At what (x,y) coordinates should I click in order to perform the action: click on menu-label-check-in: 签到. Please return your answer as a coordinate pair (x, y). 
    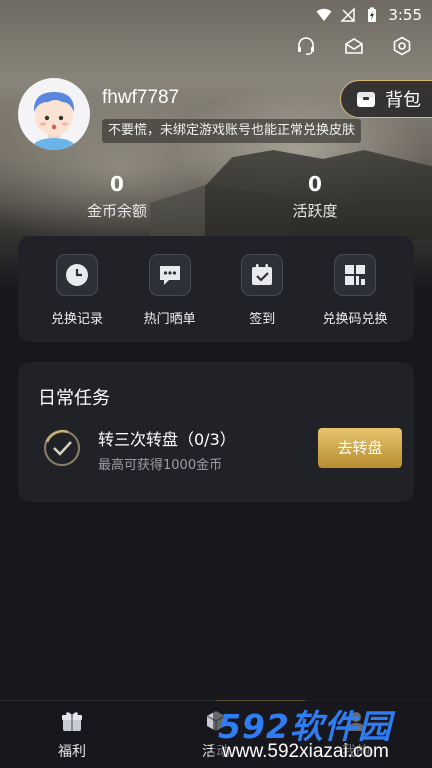
    Looking at the image, I should click on (262, 319).